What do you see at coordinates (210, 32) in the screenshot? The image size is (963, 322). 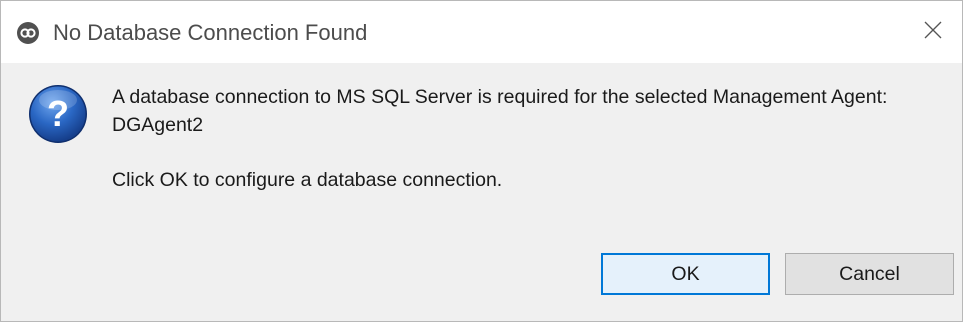 I see `window-title: No Database Connection Found` at bounding box center [210, 32].